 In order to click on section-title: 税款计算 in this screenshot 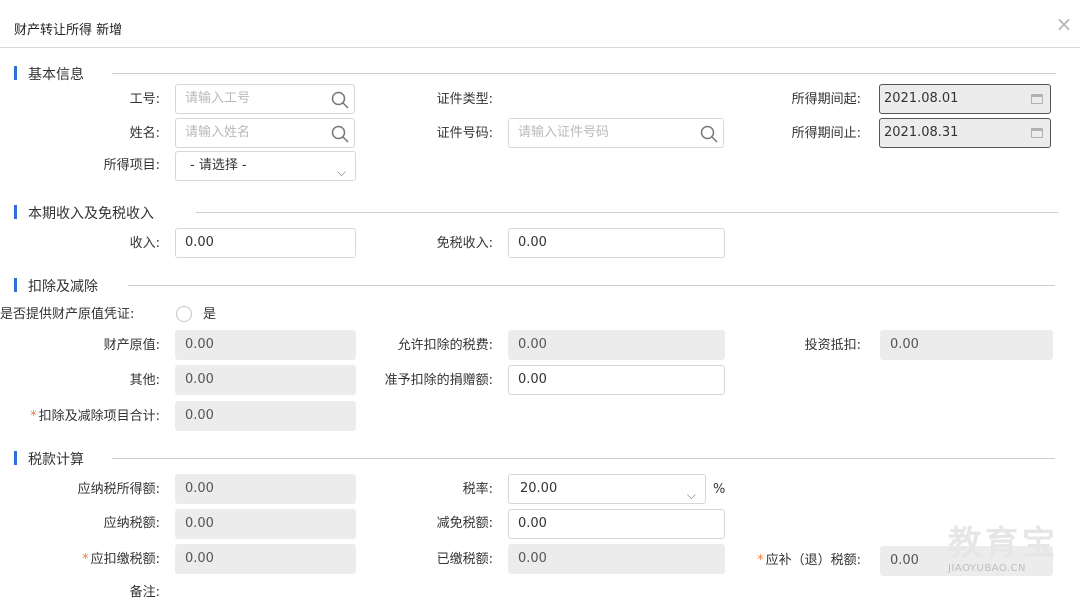, I will do `click(56, 460)`.